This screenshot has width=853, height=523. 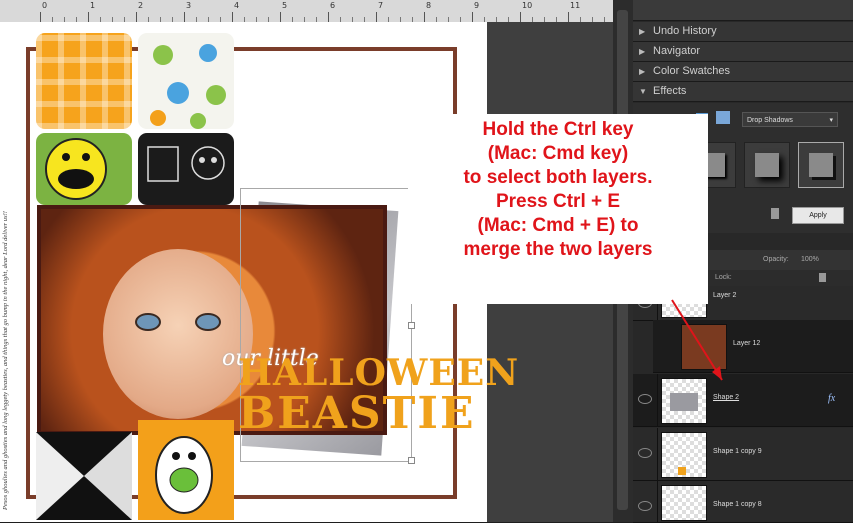 I want to click on layer-name: Shape 1 copy 8, so click(x=737, y=504).